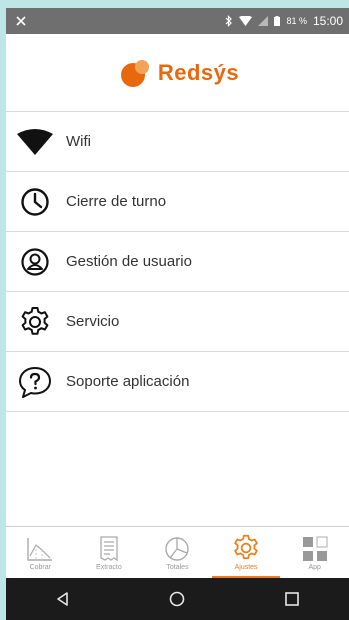 The height and width of the screenshot is (620, 349). Describe the element at coordinates (177, 549) in the screenshot. I see `pie-icon` at that location.